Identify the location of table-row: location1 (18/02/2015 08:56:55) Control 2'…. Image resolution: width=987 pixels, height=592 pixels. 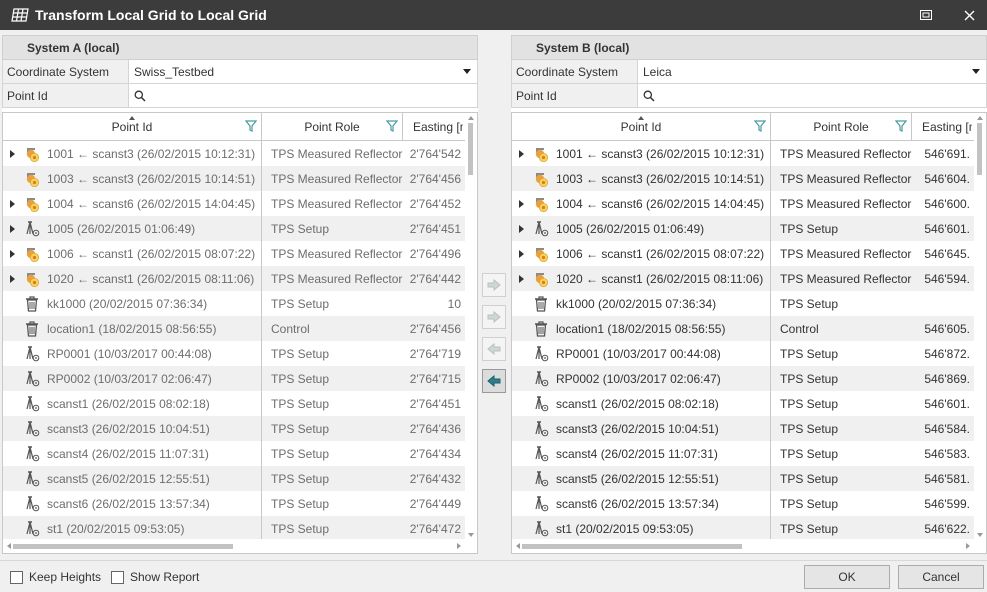
(234, 328).